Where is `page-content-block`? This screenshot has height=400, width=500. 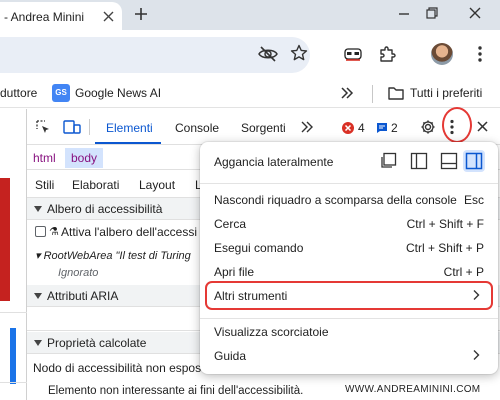
page-content-block is located at coordinates (5, 239).